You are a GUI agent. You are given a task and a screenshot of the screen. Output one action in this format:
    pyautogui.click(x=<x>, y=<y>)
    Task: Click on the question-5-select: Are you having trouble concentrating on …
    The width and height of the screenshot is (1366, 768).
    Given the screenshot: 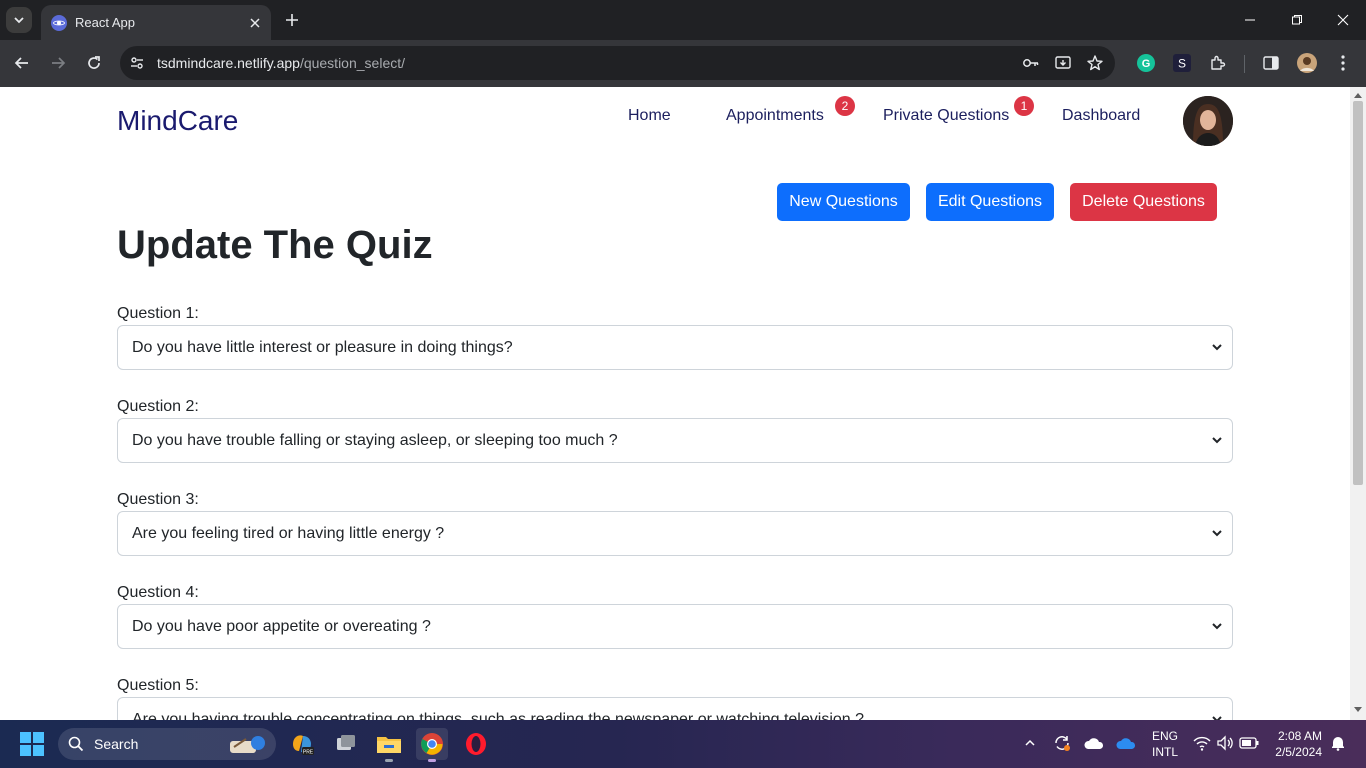 What is the action you would take?
    pyautogui.click(x=675, y=708)
    